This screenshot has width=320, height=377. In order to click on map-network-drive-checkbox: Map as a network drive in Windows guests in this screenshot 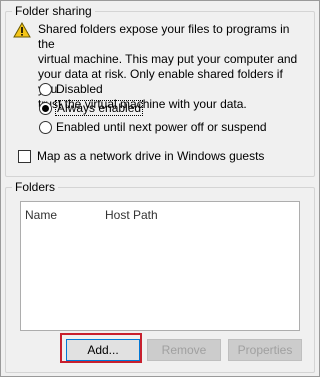, I will do `click(141, 156)`.